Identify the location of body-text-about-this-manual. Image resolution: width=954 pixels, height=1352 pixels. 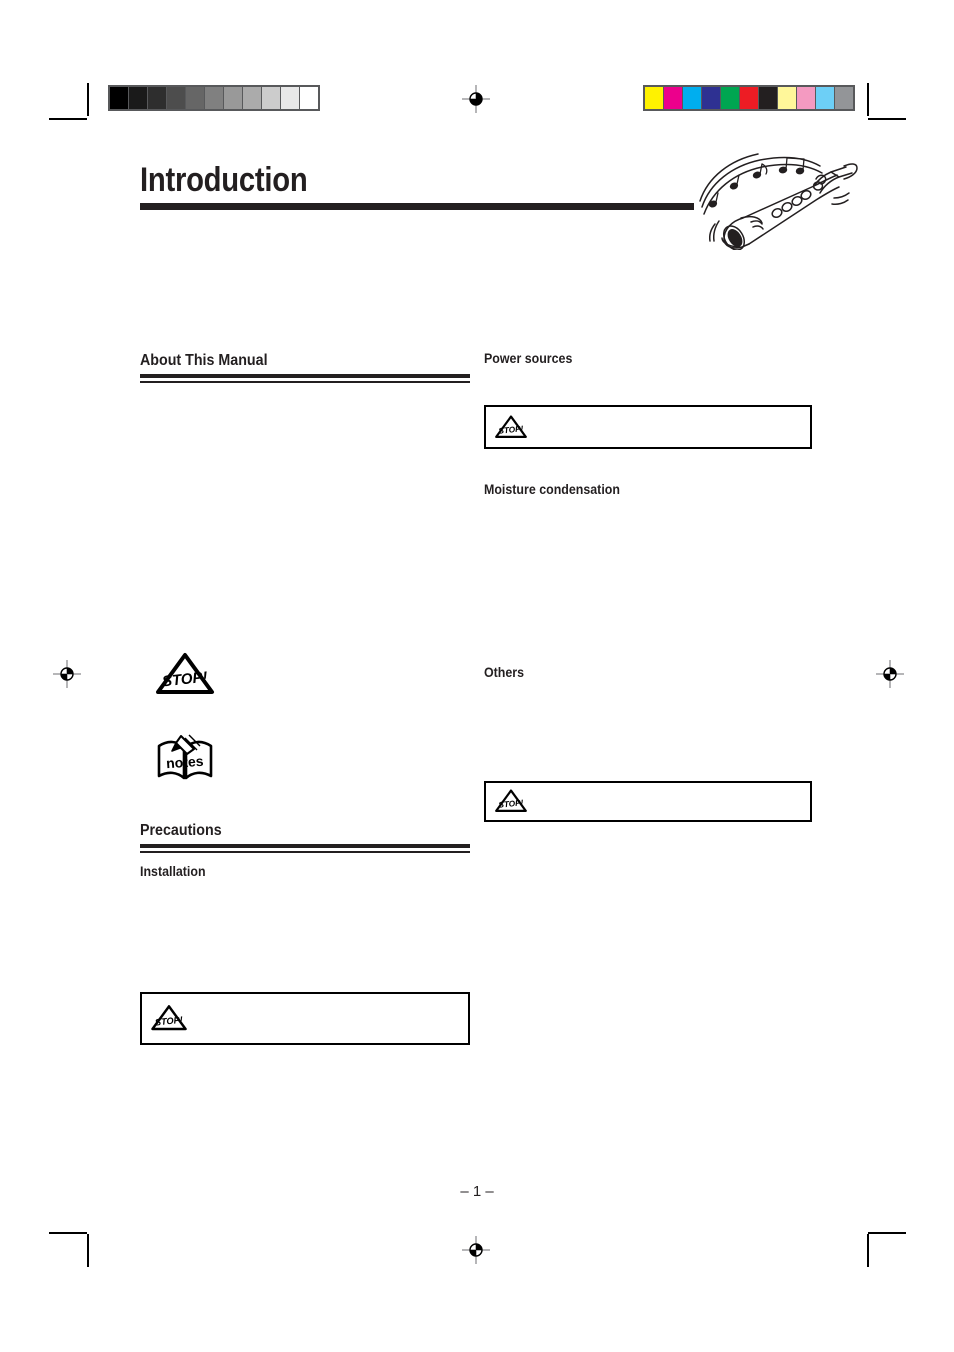
(305, 517).